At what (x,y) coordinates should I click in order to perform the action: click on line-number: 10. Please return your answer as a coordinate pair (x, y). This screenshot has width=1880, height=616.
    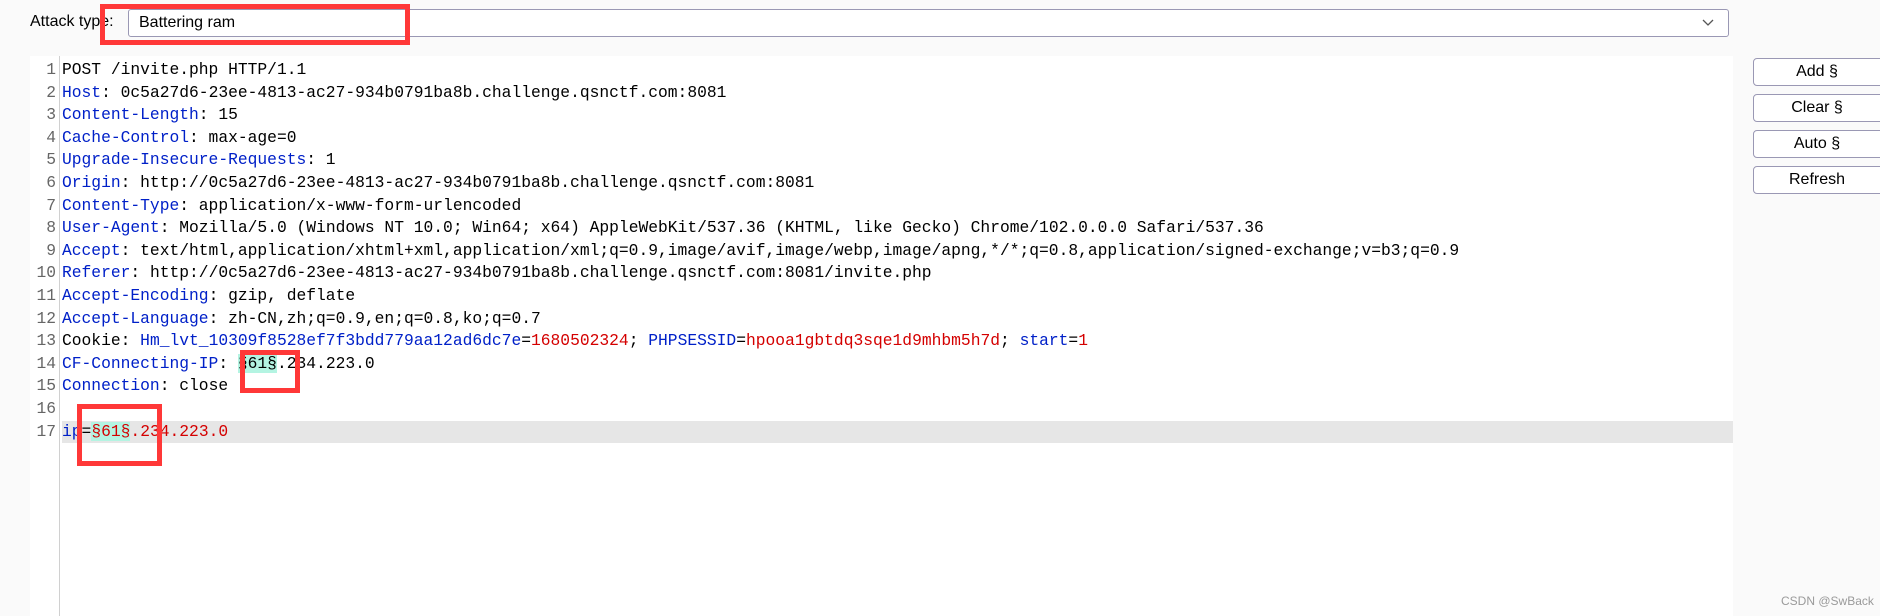
    Looking at the image, I should click on (46, 273).